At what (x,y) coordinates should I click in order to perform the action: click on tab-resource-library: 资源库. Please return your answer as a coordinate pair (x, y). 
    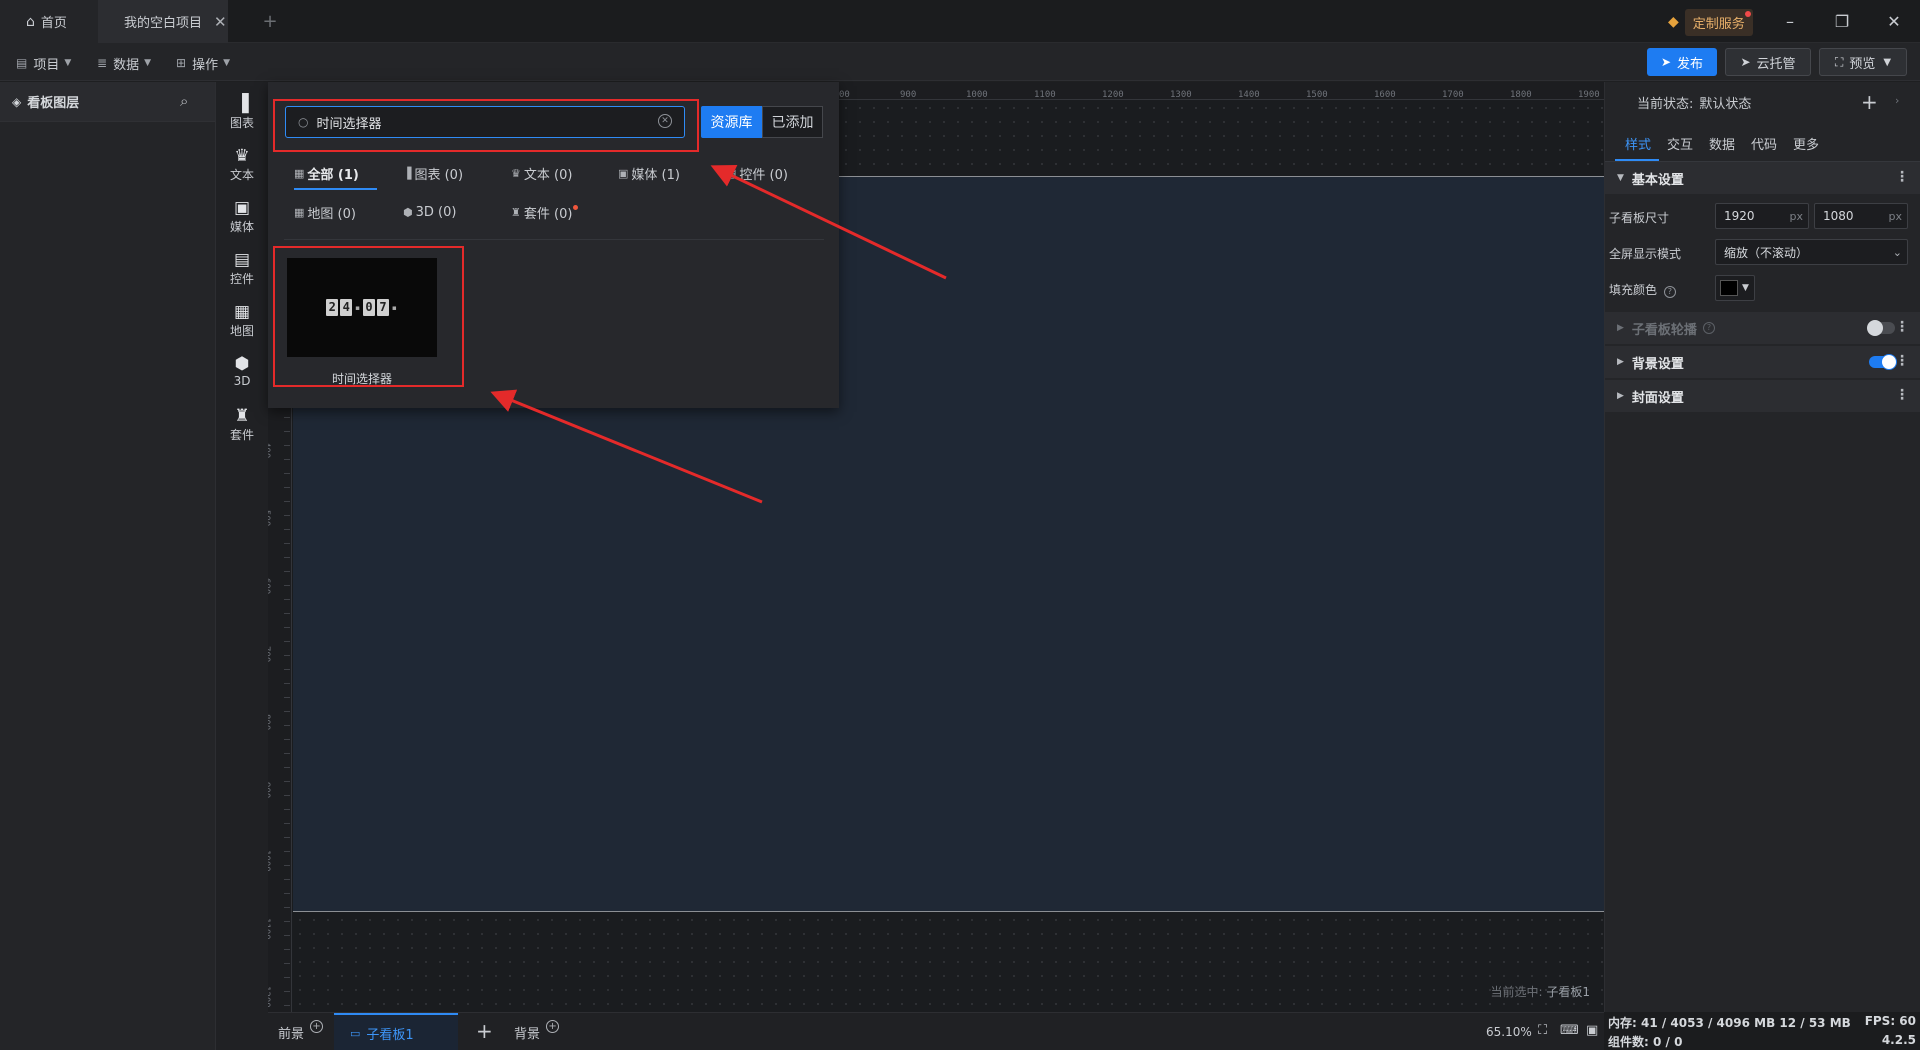
    Looking at the image, I should click on (731, 122).